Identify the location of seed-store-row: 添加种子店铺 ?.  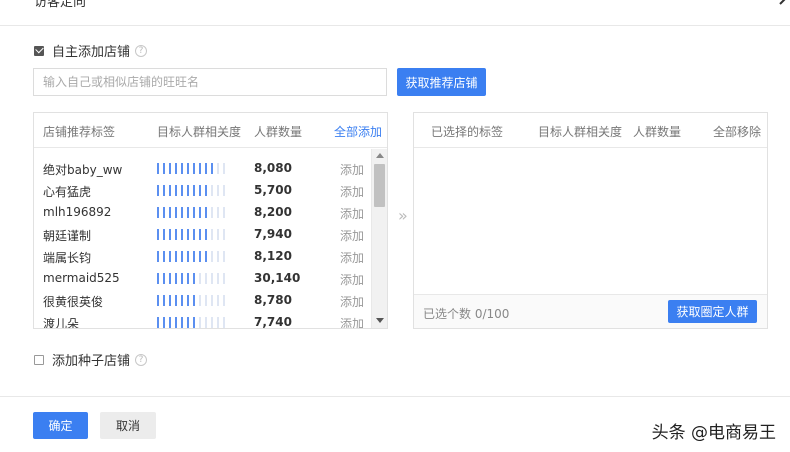
(91, 359).